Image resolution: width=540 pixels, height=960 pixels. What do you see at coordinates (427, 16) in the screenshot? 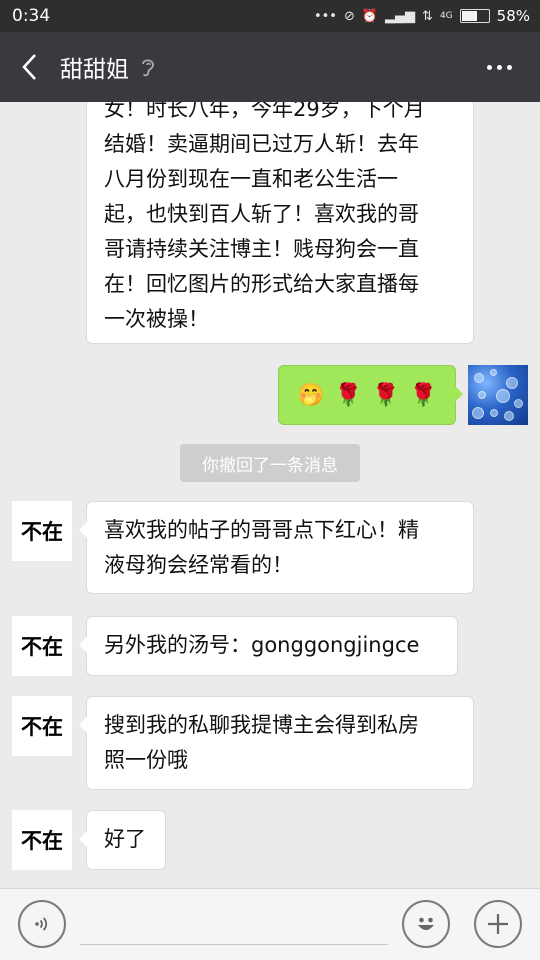
I see `data-arrows-icon: ⇅` at bounding box center [427, 16].